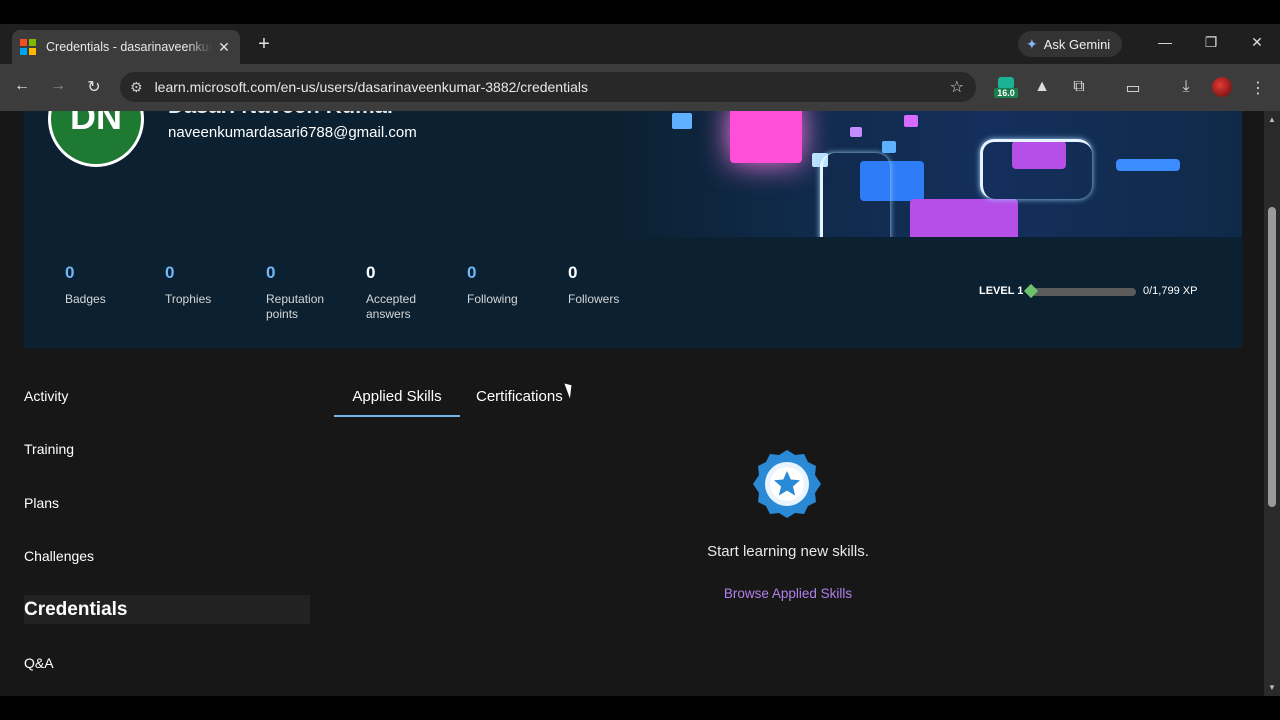 The image size is (1280, 720). Describe the element at coordinates (391, 292) in the screenshot. I see `stat-accepted-answers: 0 Accepted answers` at that location.